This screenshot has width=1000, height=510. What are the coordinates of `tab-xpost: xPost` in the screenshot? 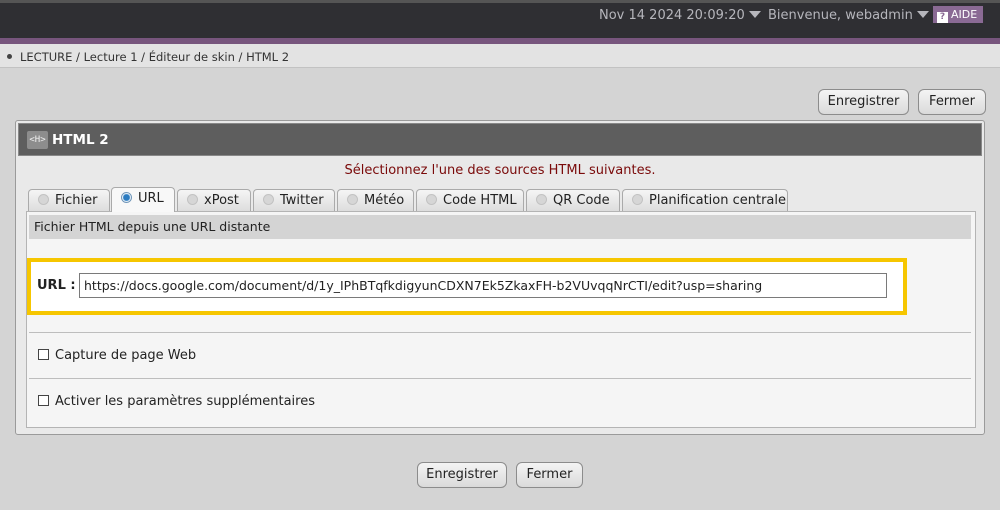 It's located at (214, 200).